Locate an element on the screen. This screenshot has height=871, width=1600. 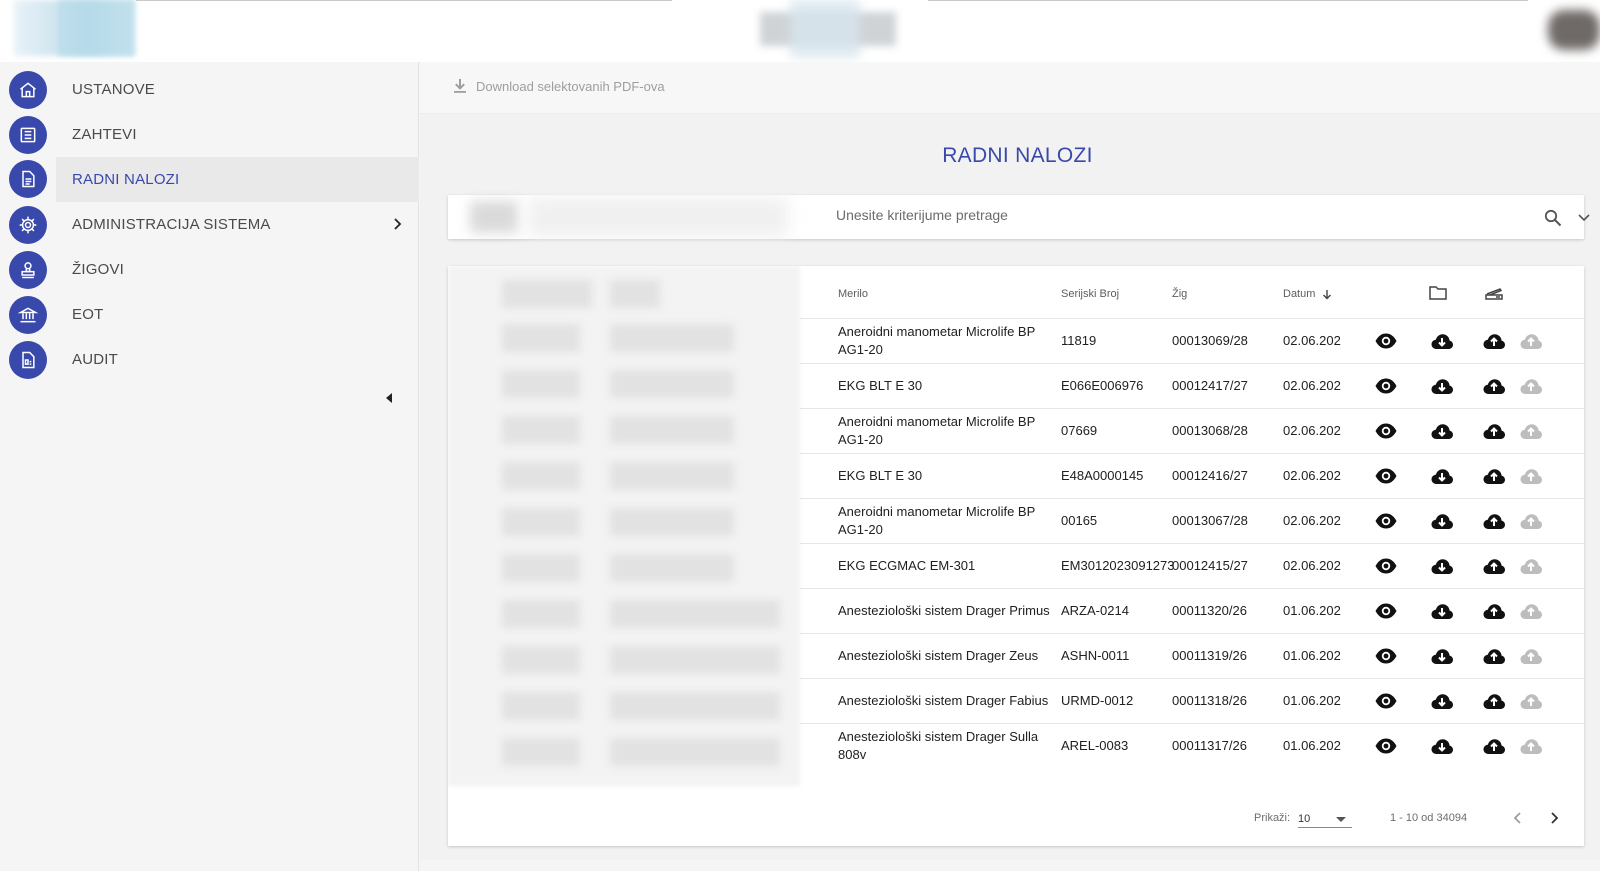
download-selected-button: Download selektovanih PDF-ova is located at coordinates (558, 86).